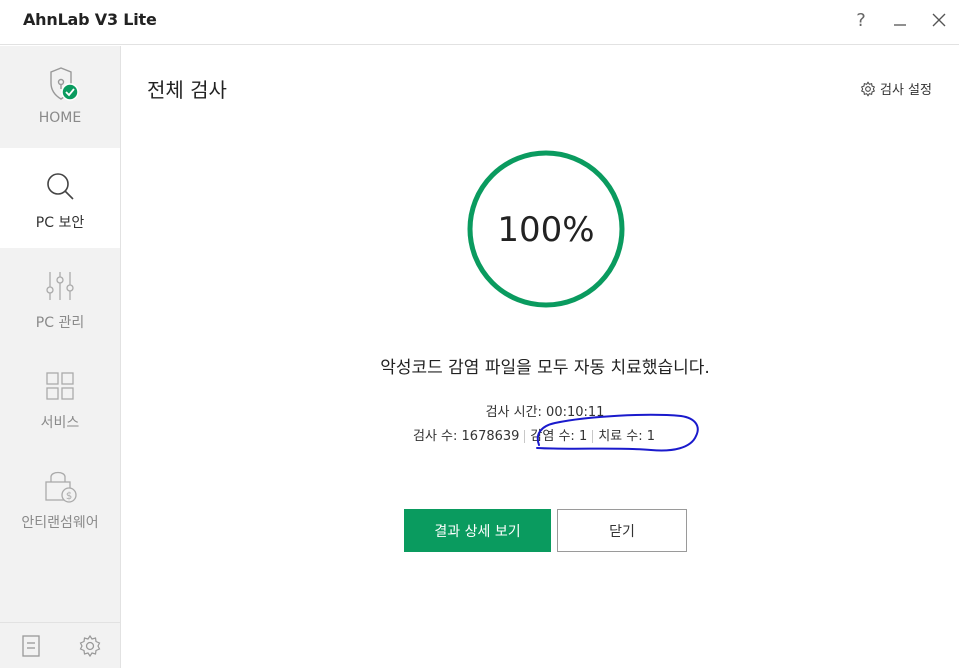  Describe the element at coordinates (477, 530) in the screenshot. I see `view-results-button: 결과 상세 보기` at that location.